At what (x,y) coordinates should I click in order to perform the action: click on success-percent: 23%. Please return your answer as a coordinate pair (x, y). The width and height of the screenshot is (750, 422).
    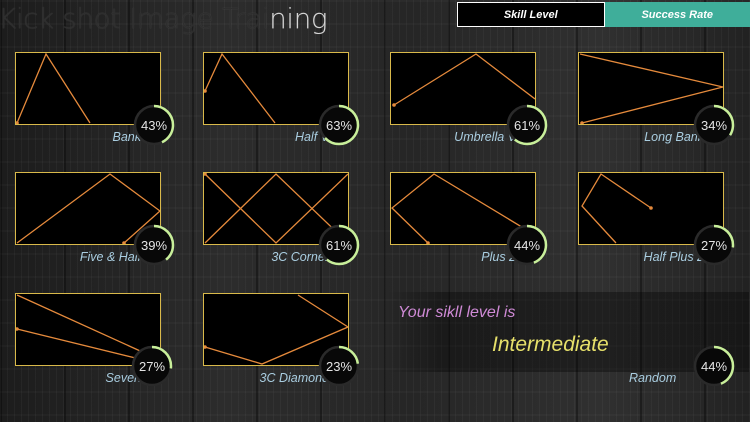
    Looking at the image, I should click on (339, 366).